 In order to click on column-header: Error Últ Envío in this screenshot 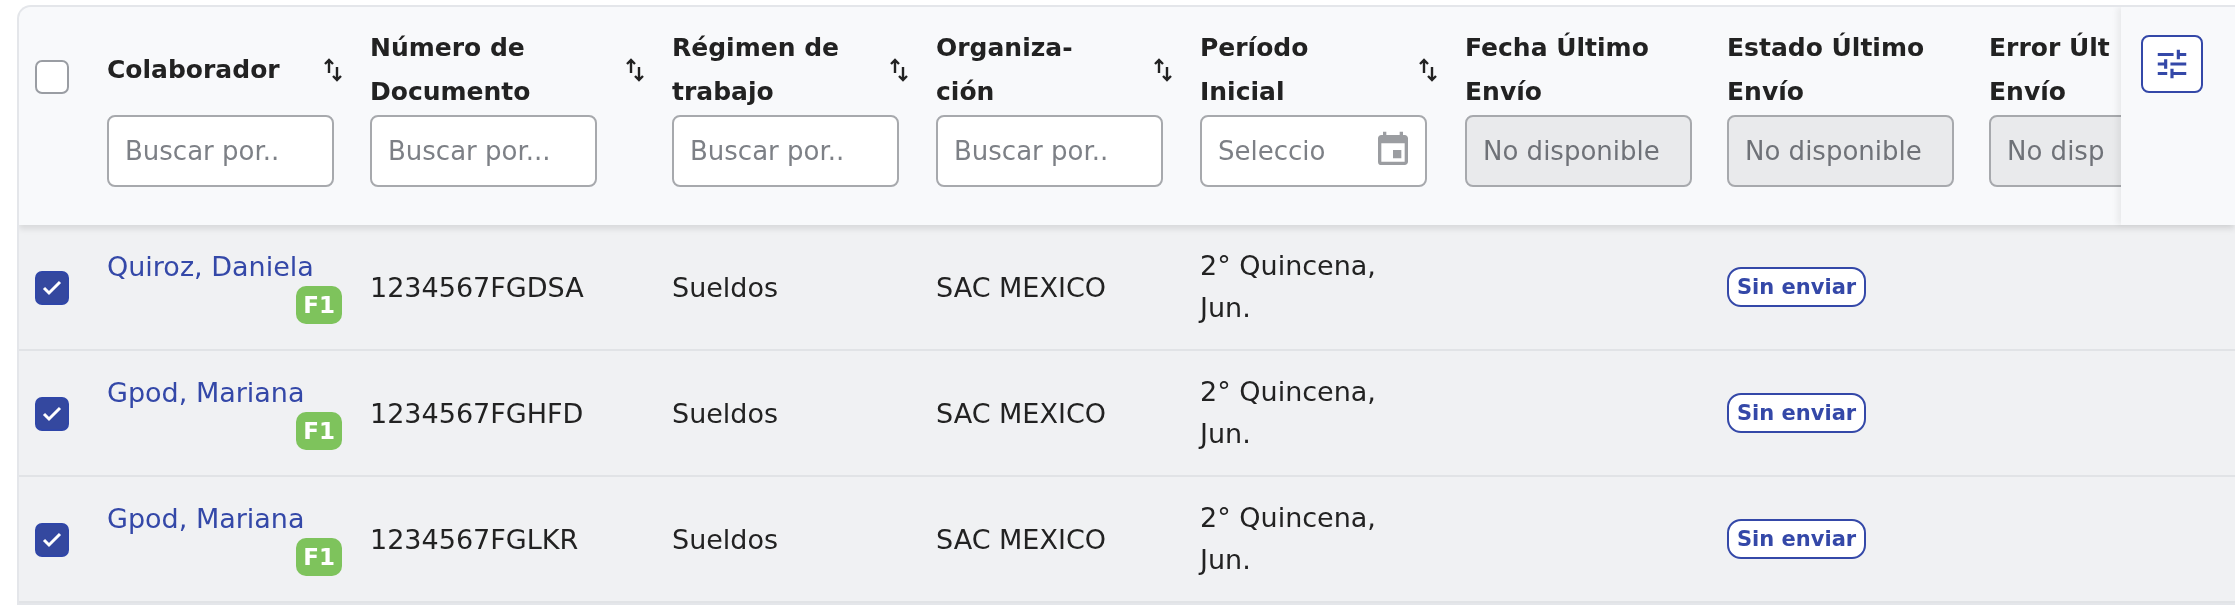, I will do `click(2050, 69)`.